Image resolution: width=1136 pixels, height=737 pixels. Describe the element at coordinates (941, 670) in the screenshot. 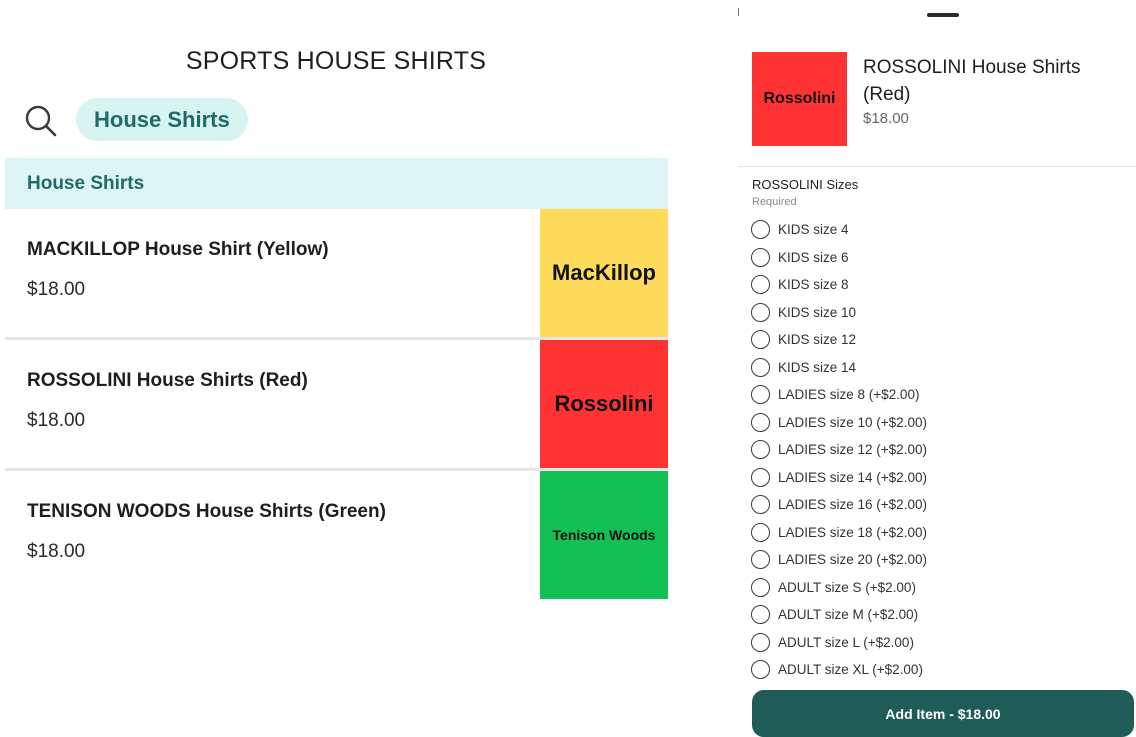

I see `size-option: ADULT size XL (+$2.00)` at that location.